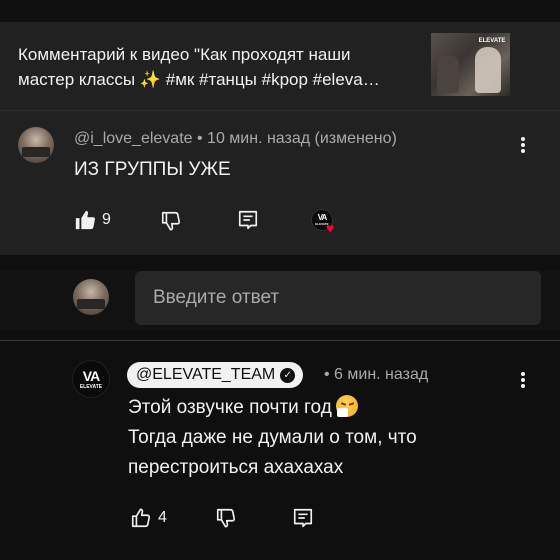 The image size is (560, 560). I want to click on reply-composer: Введите ответ, so click(280, 300).